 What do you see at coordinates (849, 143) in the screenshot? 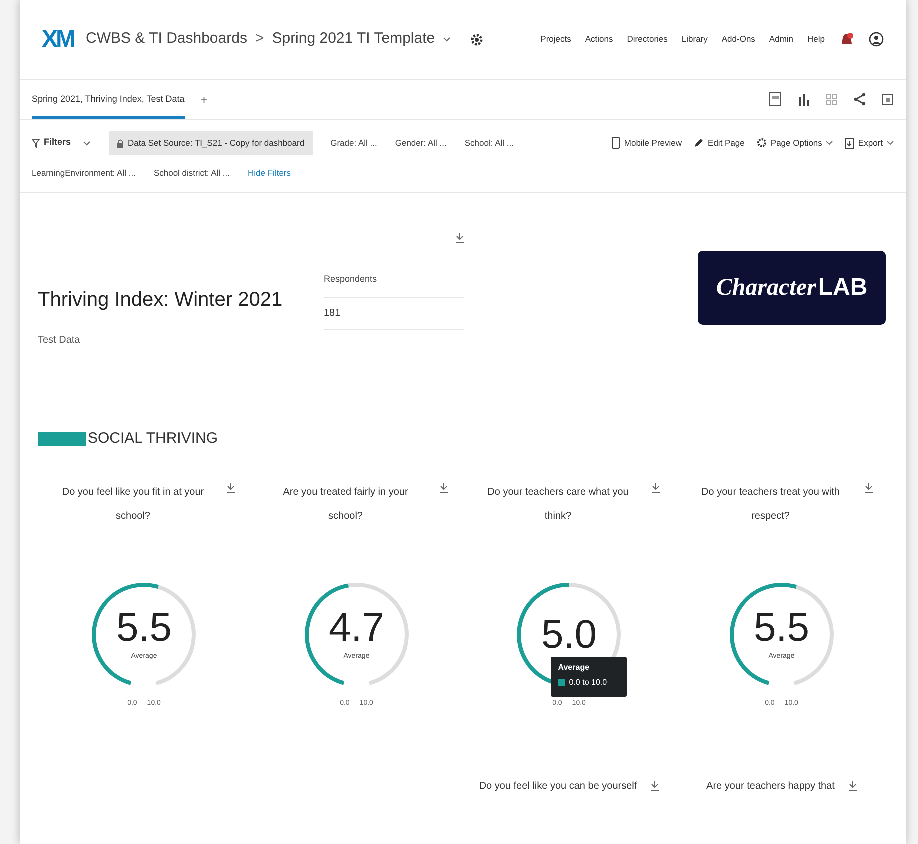
I see `export-icon` at bounding box center [849, 143].